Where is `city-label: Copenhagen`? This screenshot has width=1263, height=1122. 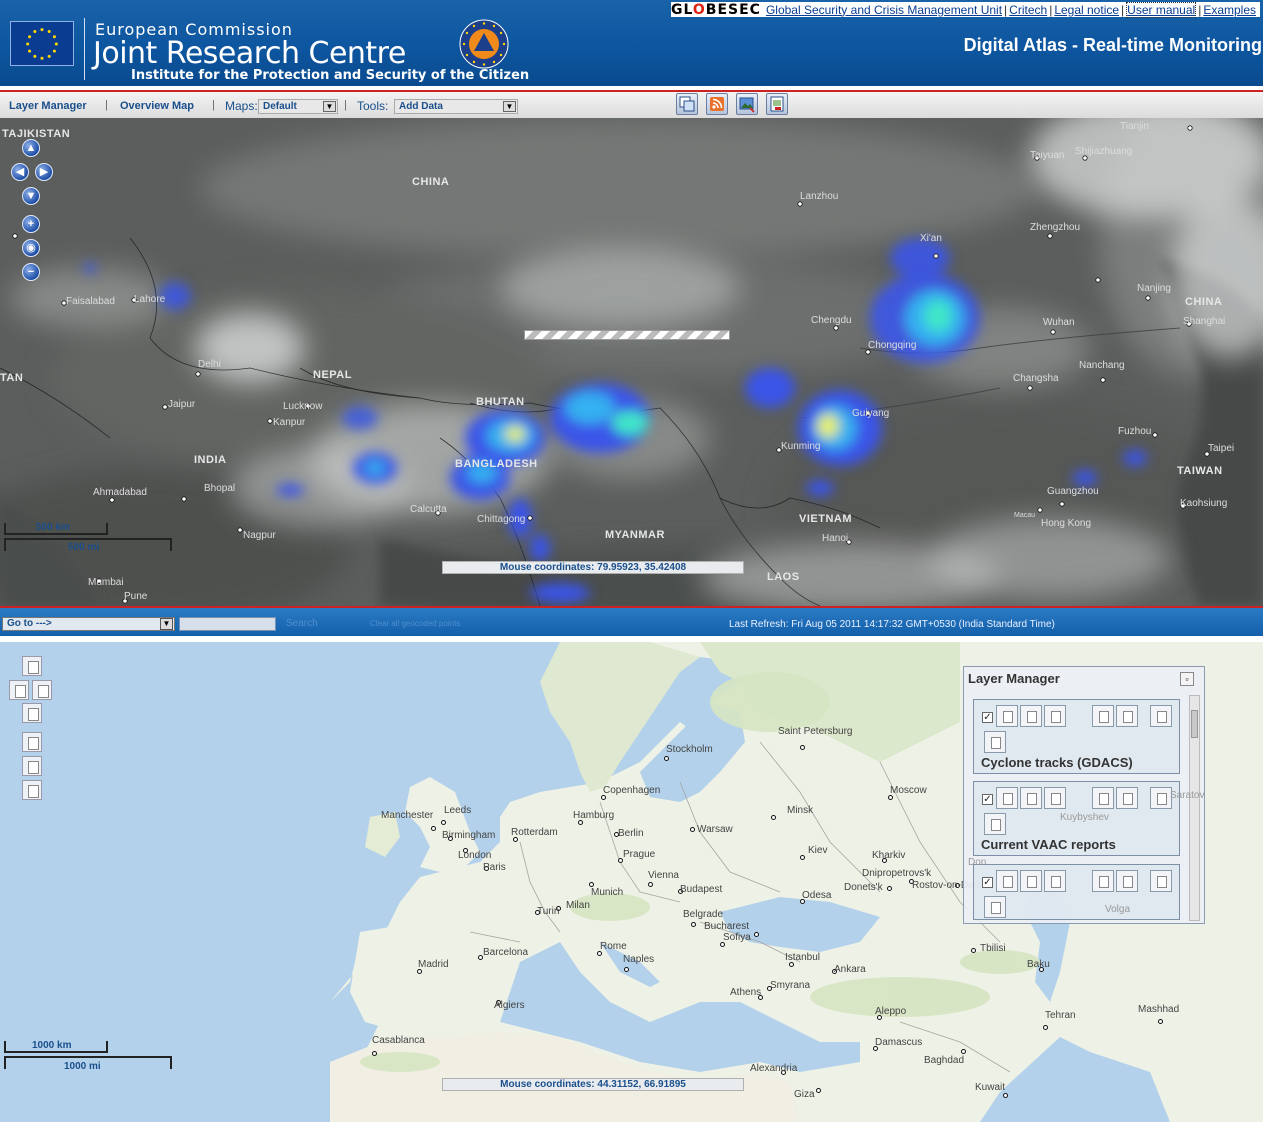
city-label: Copenhagen is located at coordinates (632, 790).